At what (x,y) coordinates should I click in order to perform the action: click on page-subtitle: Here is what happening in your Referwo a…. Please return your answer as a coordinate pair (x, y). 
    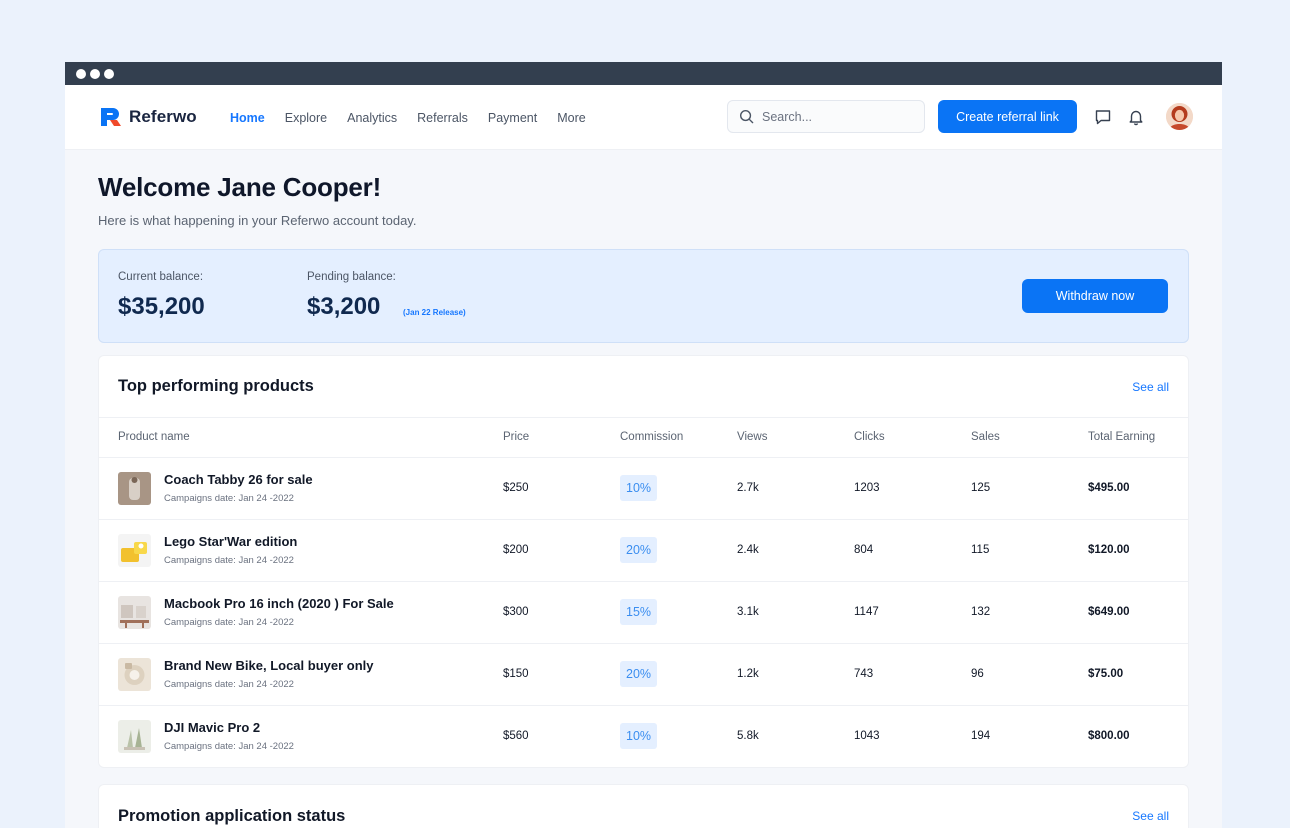
    Looking at the image, I should click on (257, 220).